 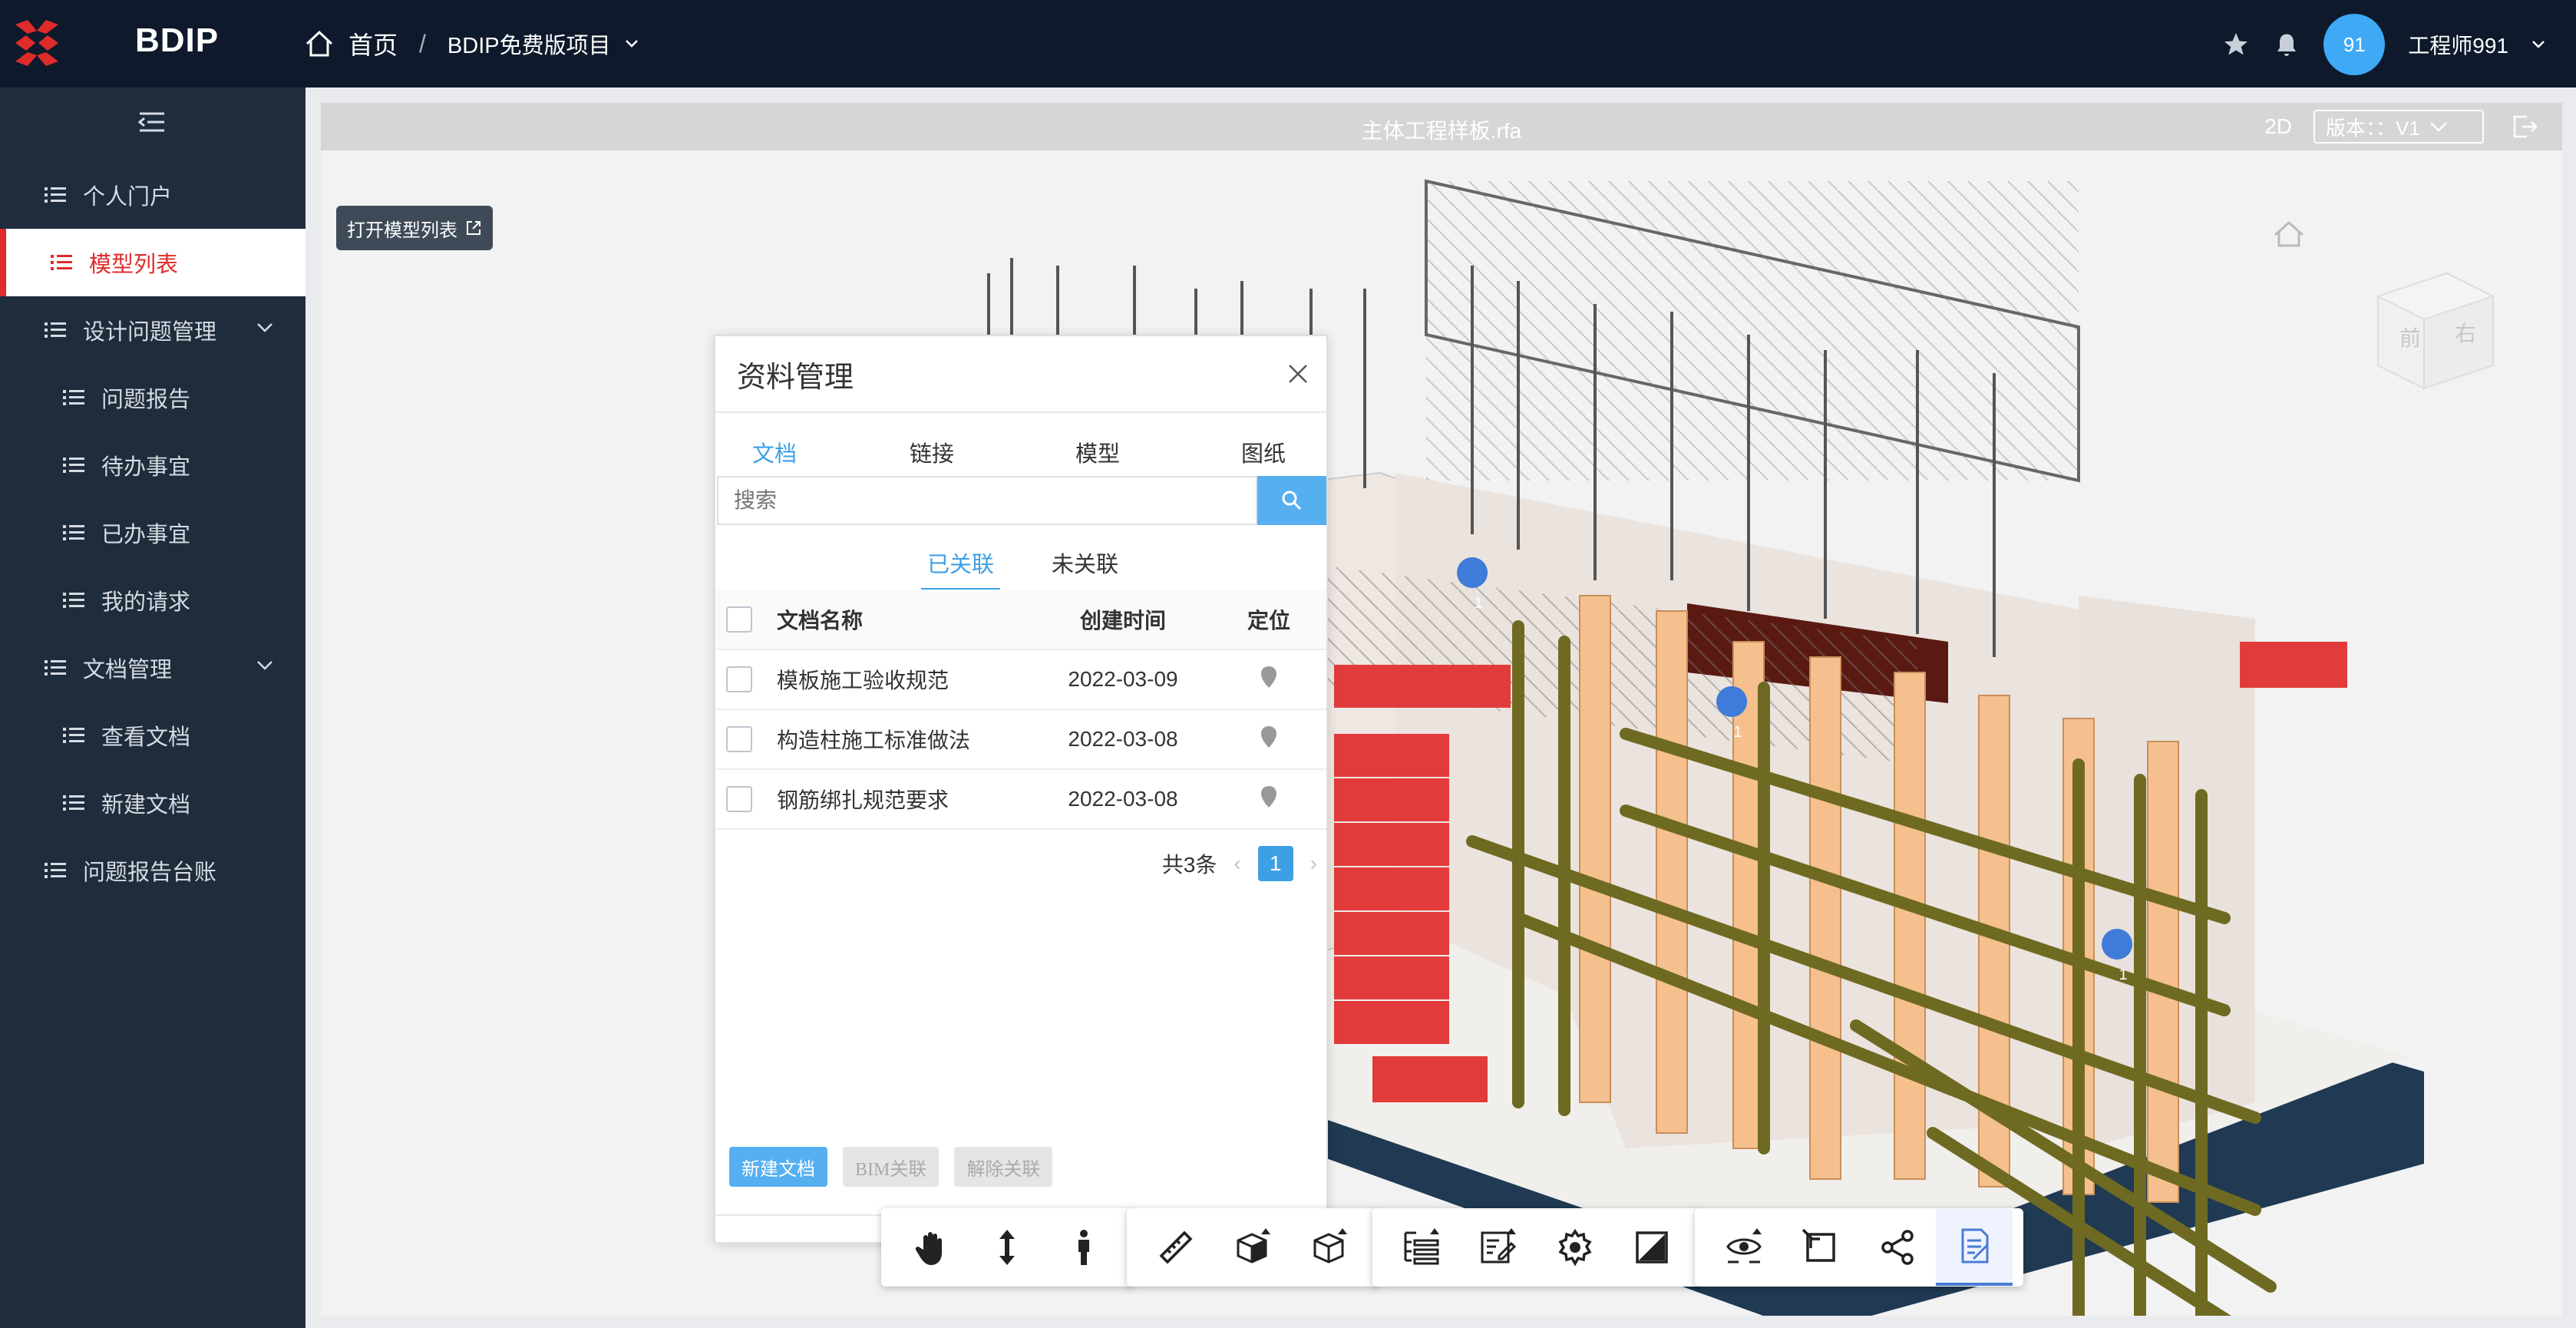 I want to click on section-box-button, so click(x=1252, y=1247).